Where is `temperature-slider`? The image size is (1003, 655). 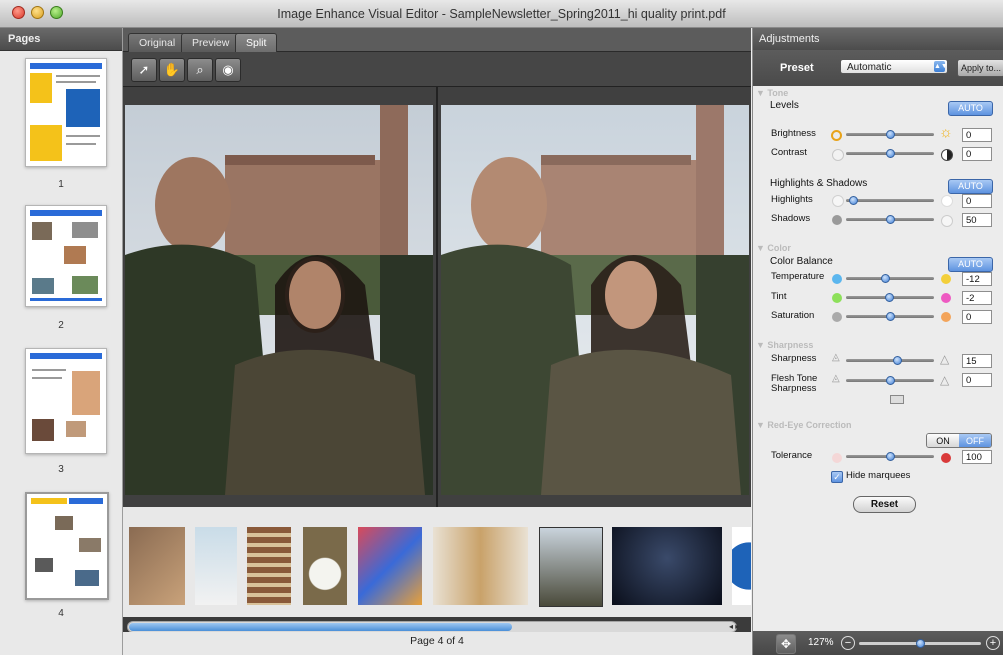
temperature-slider is located at coordinates (890, 278).